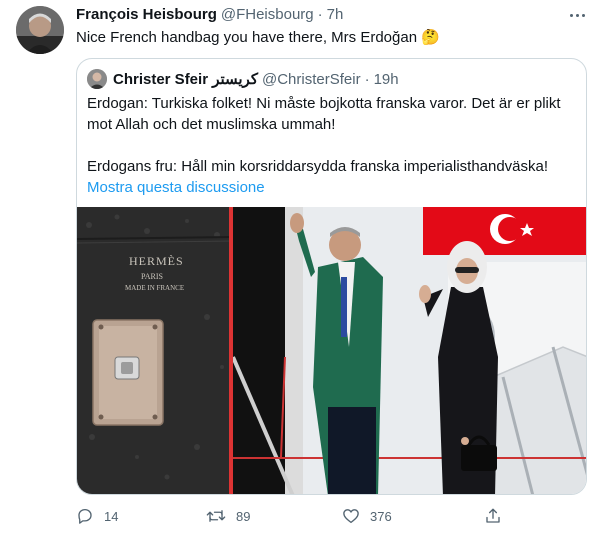  Describe the element at coordinates (267, 14) in the screenshot. I see `author-handle: @FHeisbourg` at that location.